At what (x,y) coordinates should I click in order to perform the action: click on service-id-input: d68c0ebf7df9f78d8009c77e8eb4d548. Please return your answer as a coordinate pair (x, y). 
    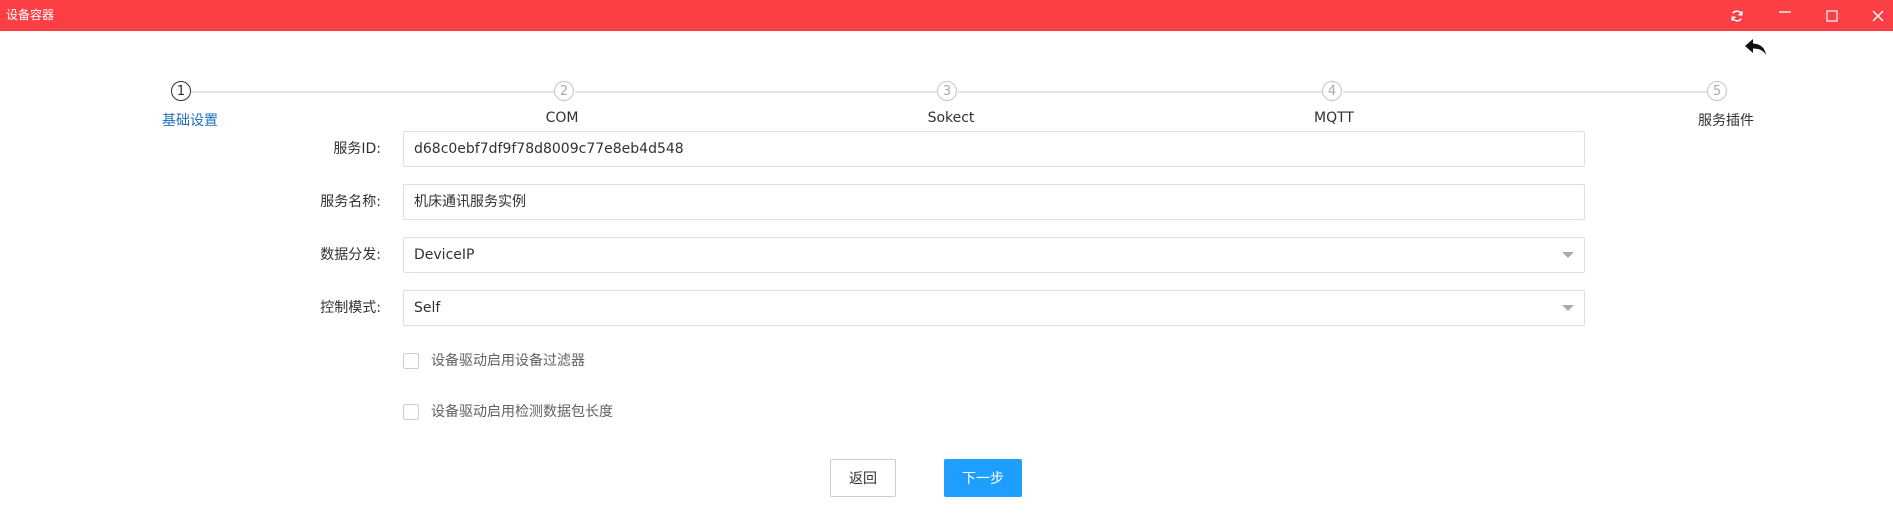
    Looking at the image, I should click on (994, 149).